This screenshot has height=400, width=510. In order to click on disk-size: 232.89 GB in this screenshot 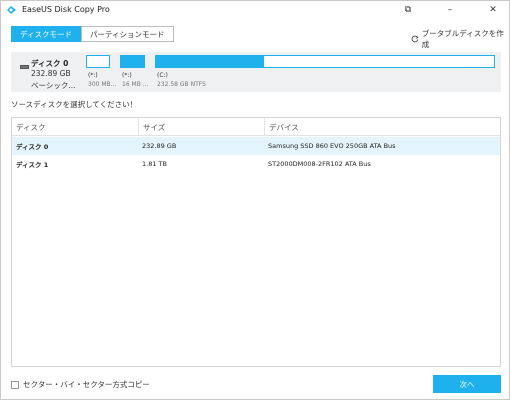, I will do `click(51, 73)`.